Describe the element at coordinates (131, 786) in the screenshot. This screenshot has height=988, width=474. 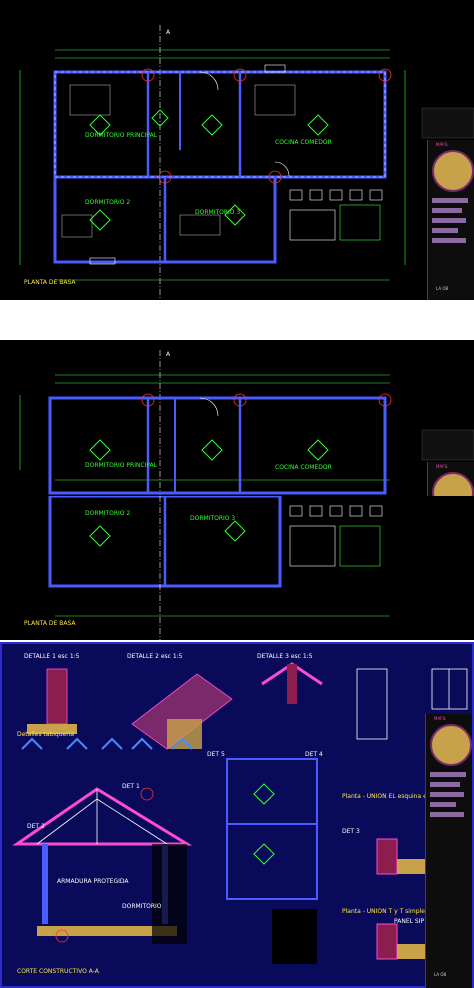
I see `det-tag-1: DET 1` at that location.